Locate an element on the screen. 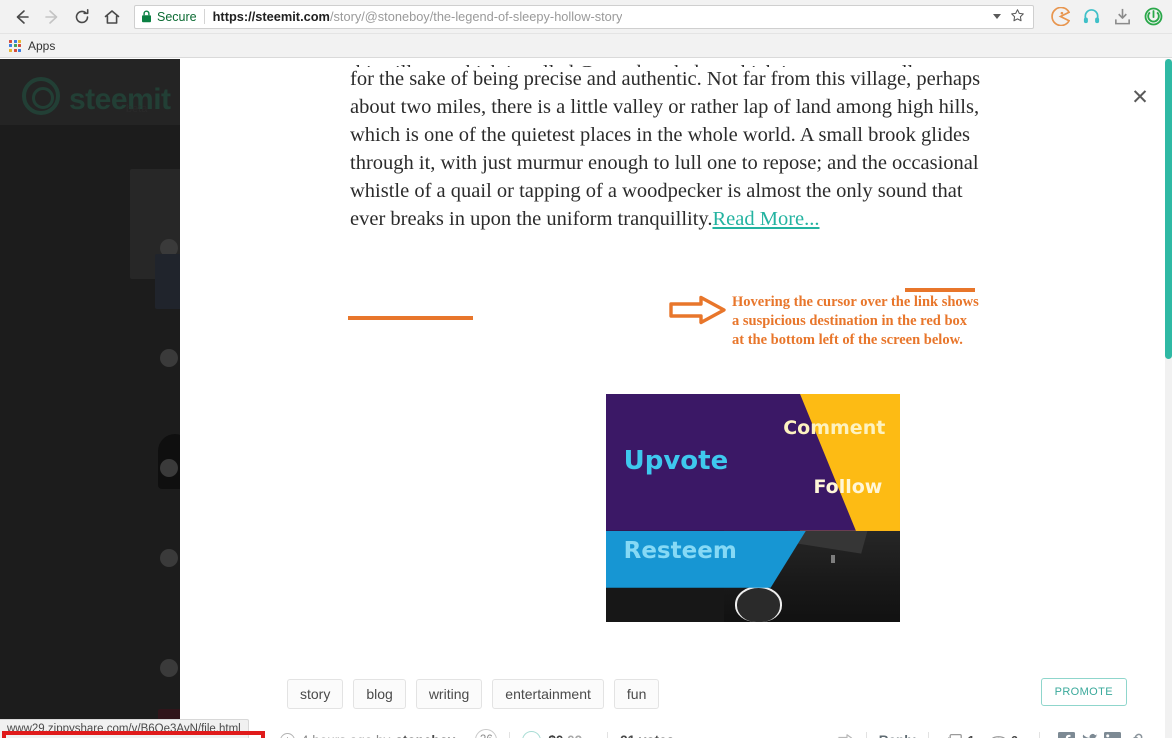 Image resolution: width=1172 pixels, height=738 pixels. eye-icon is located at coordinates (998, 735).